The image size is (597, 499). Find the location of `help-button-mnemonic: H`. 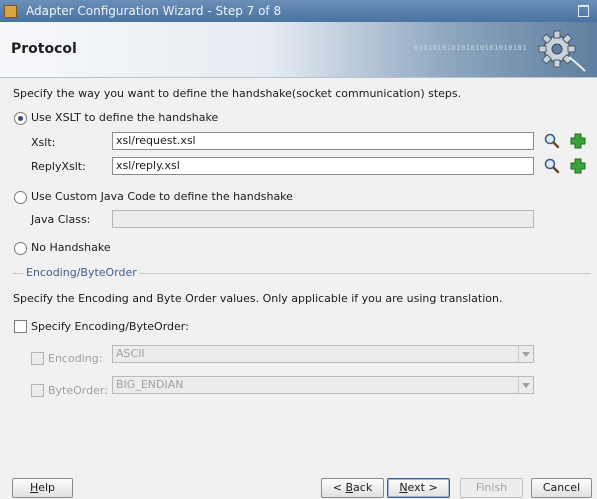

help-button-mnemonic: H is located at coordinates (34, 487).